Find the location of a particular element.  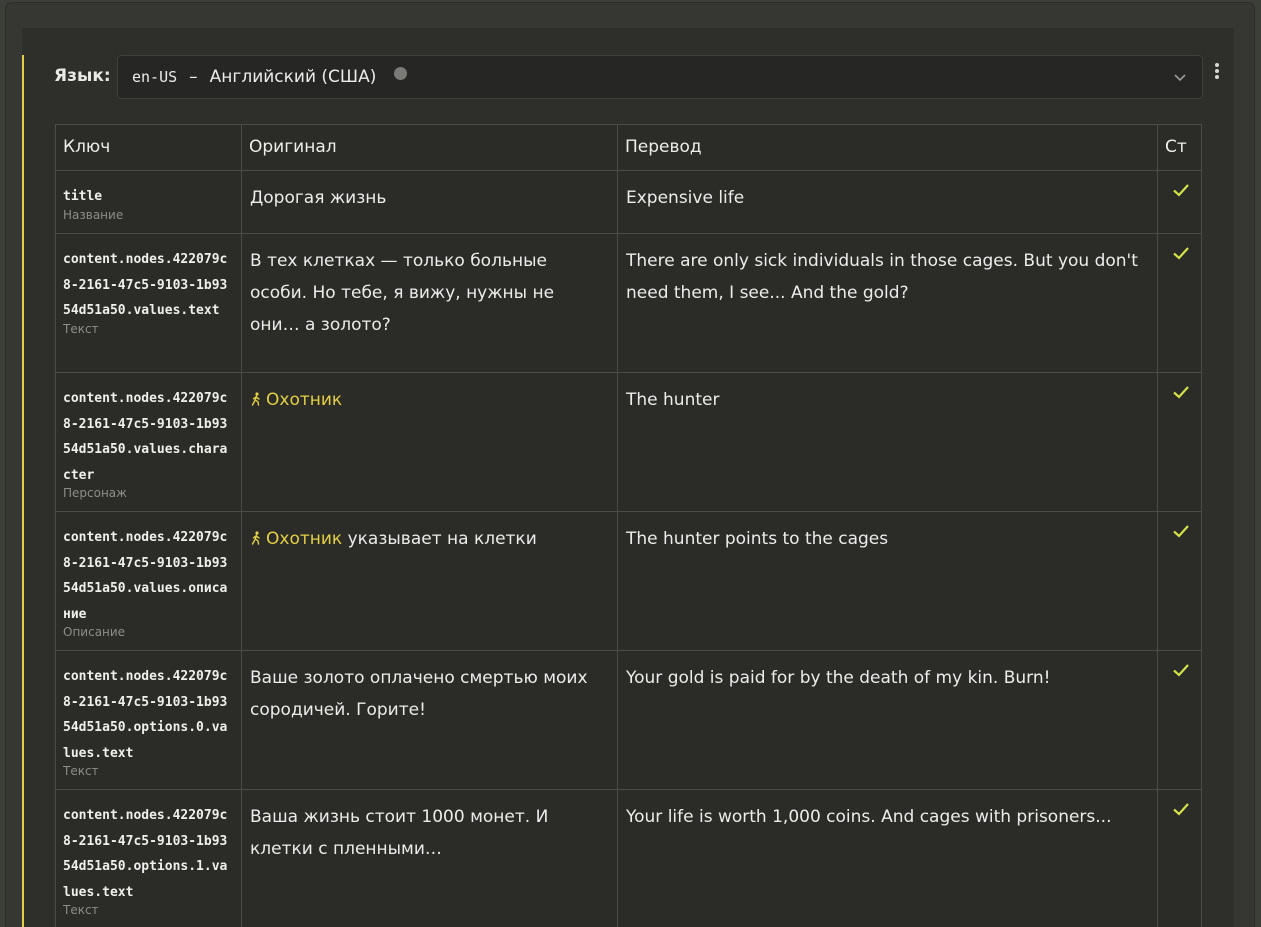

original-cell: Охотник указывает на клетки is located at coordinates (429, 581).